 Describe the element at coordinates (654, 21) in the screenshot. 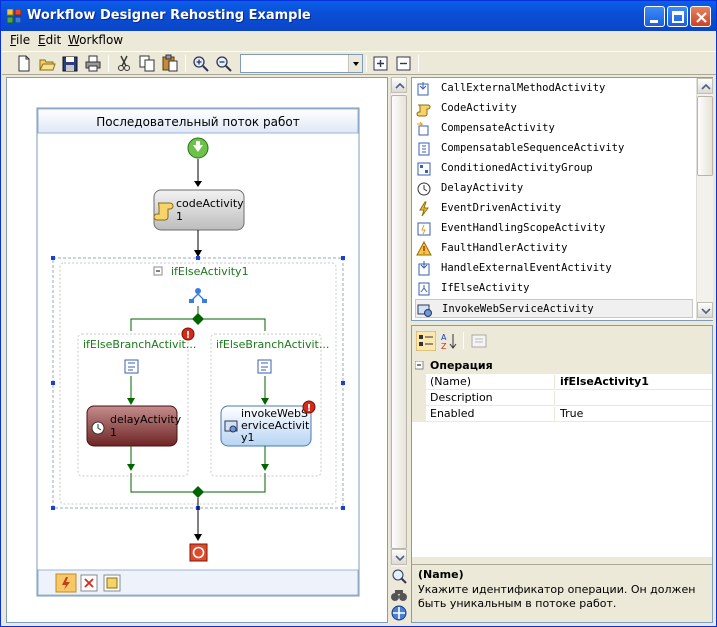

I see `minimize-icon` at that location.